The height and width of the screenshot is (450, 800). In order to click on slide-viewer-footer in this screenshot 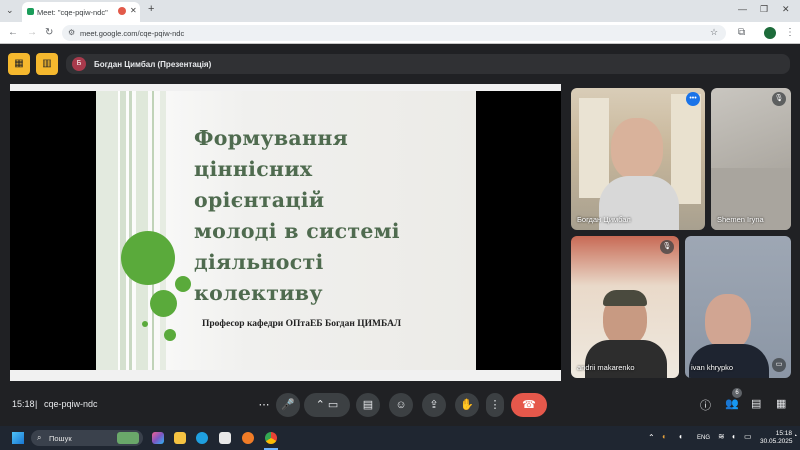, I will do `click(285, 375)`.